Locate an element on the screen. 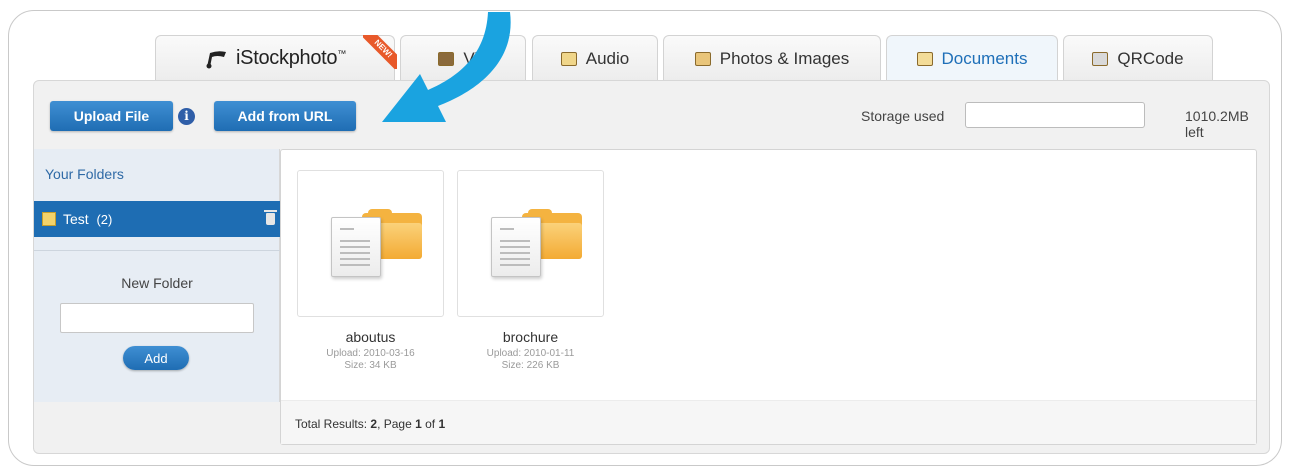  tab-documents: Documents is located at coordinates (972, 58).